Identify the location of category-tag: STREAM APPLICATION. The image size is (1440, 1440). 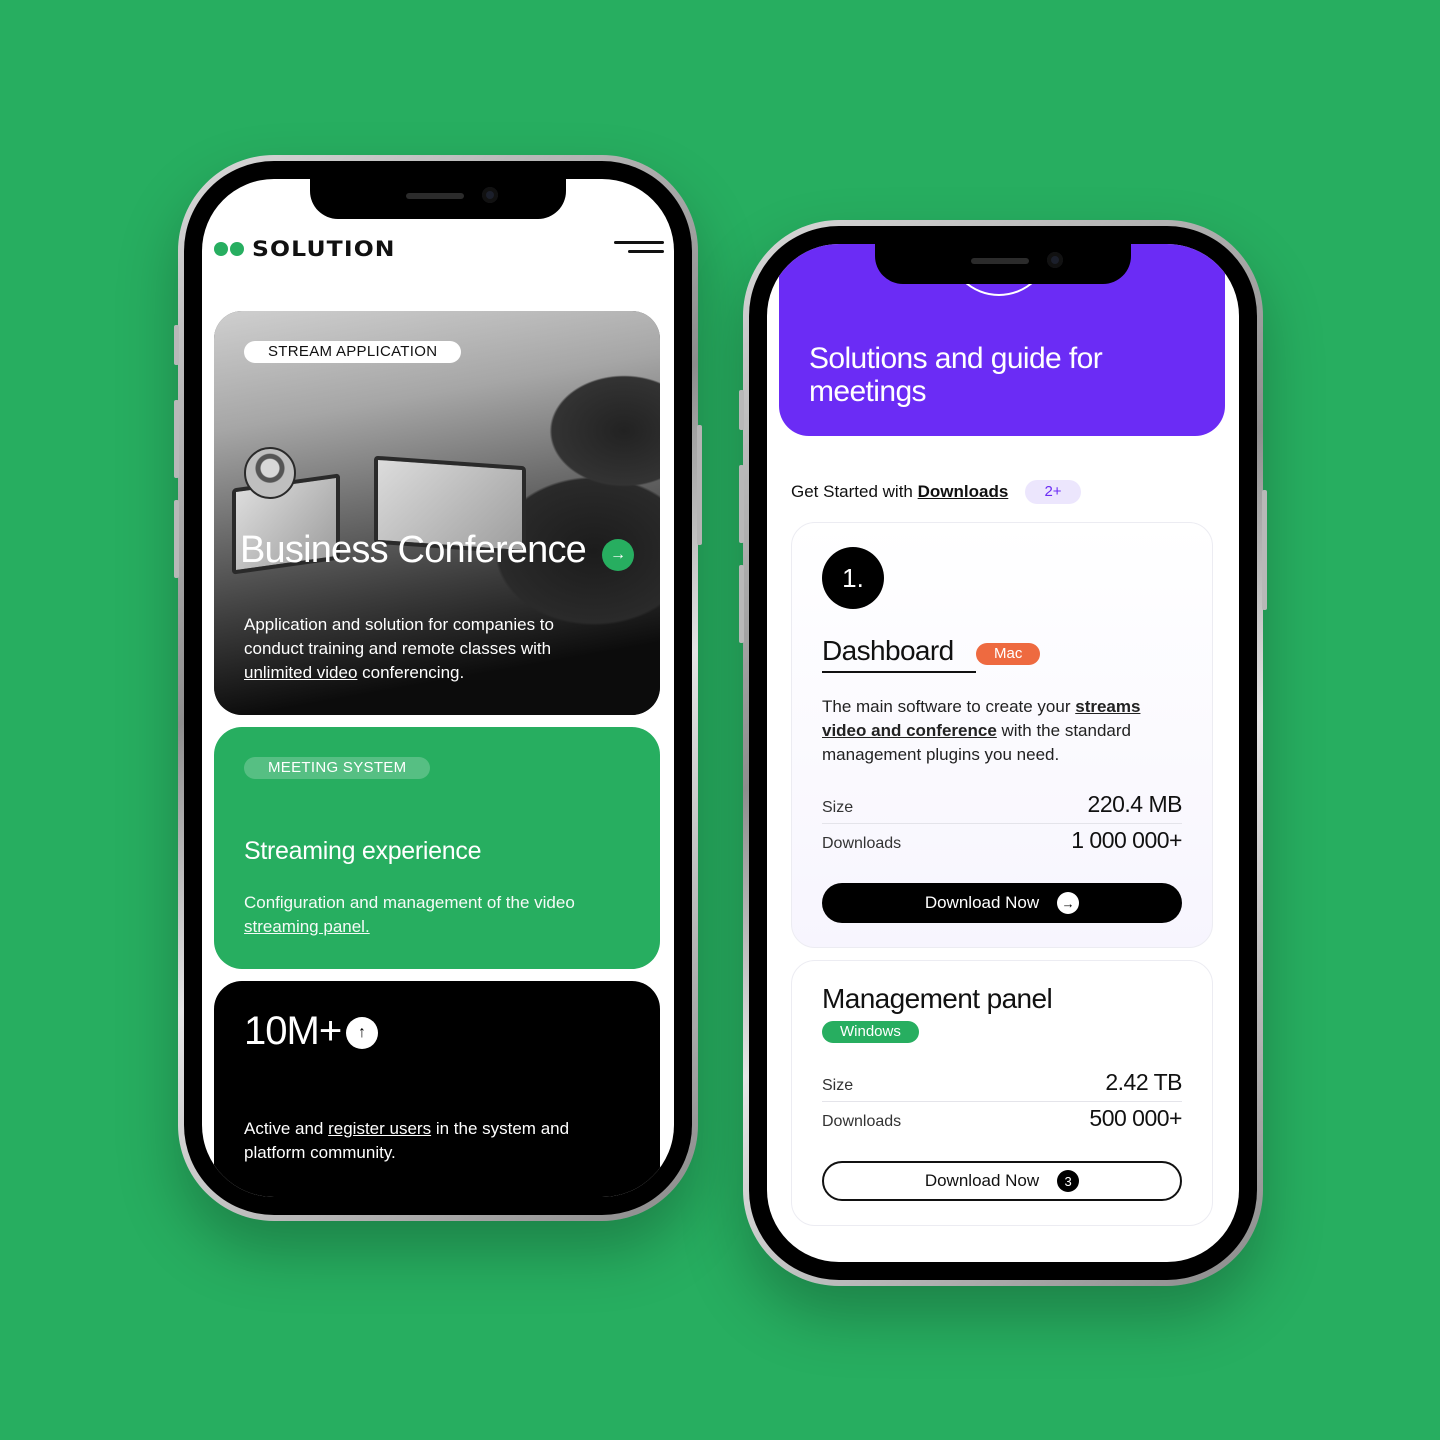
(353, 352).